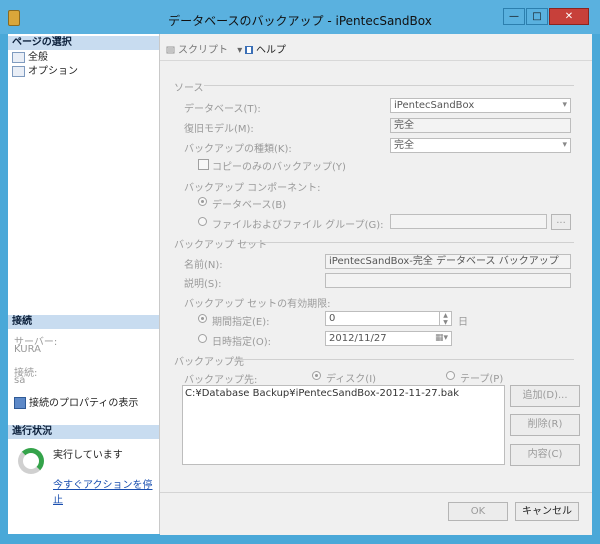 The width and height of the screenshot is (600, 544). Describe the element at coordinates (31, 461) in the screenshot. I see `progress-spinner-icon` at that location.